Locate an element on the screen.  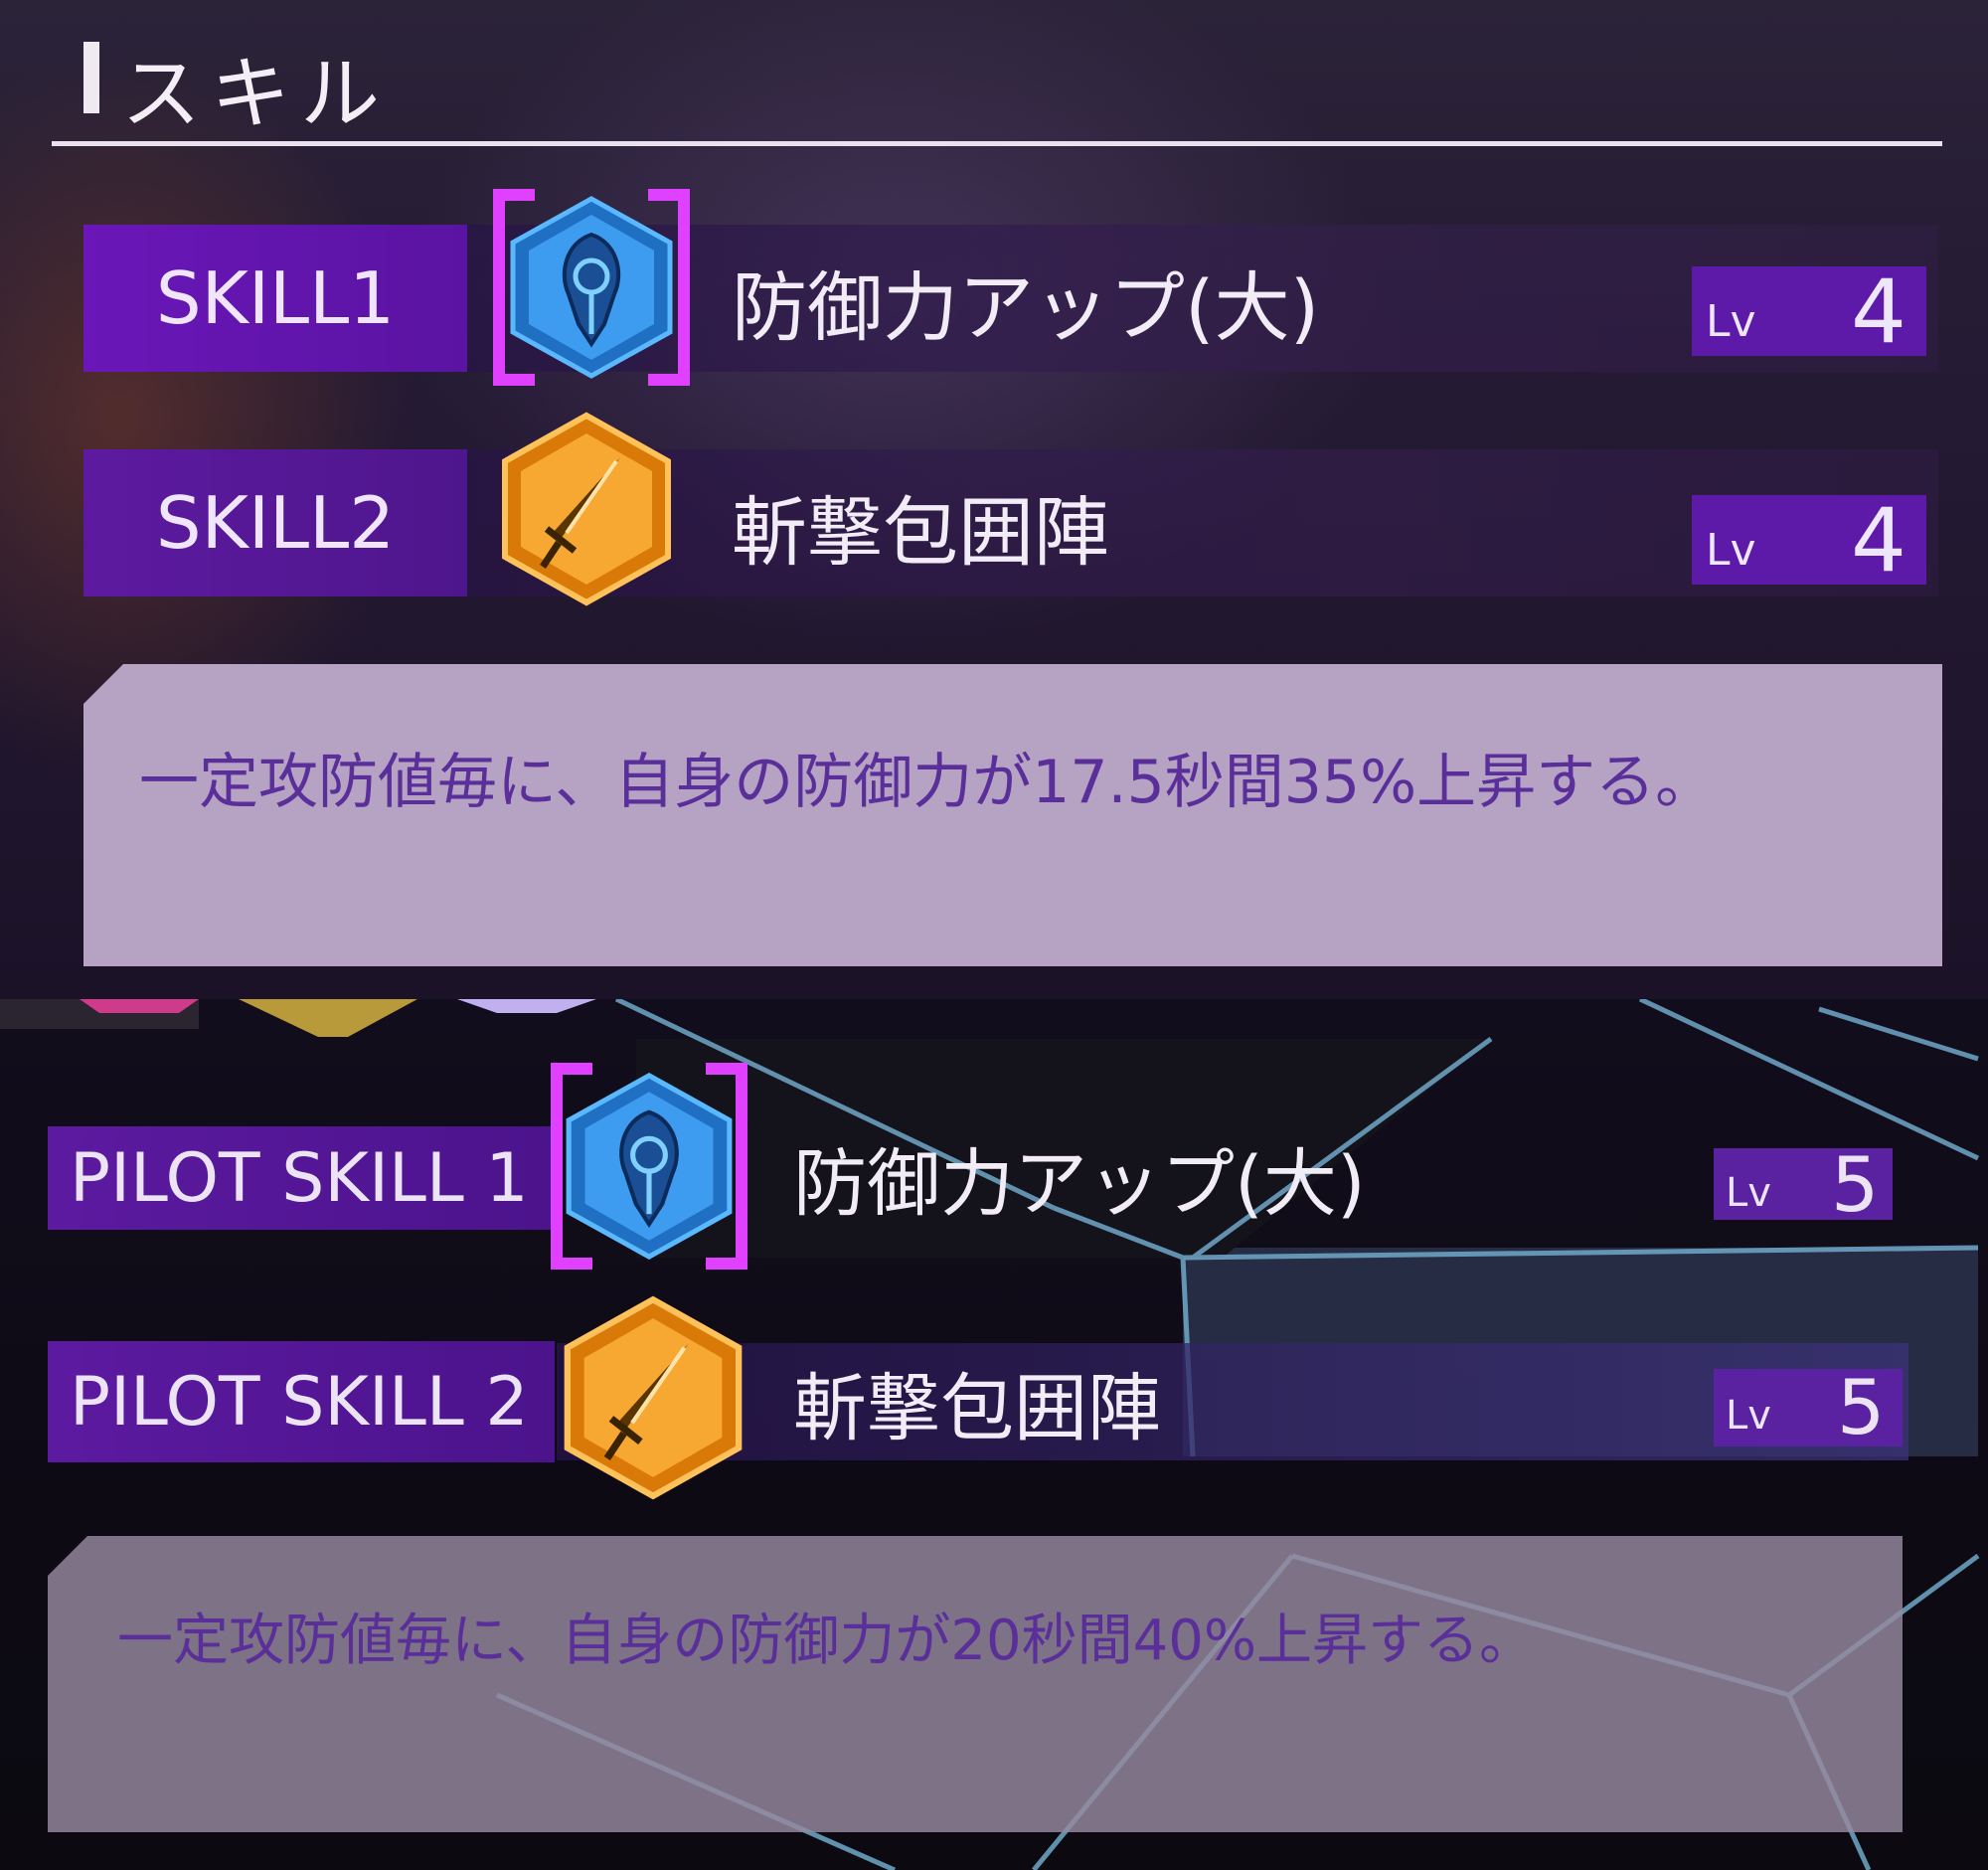
skill-2-label: SKILL2 is located at coordinates (275, 522).